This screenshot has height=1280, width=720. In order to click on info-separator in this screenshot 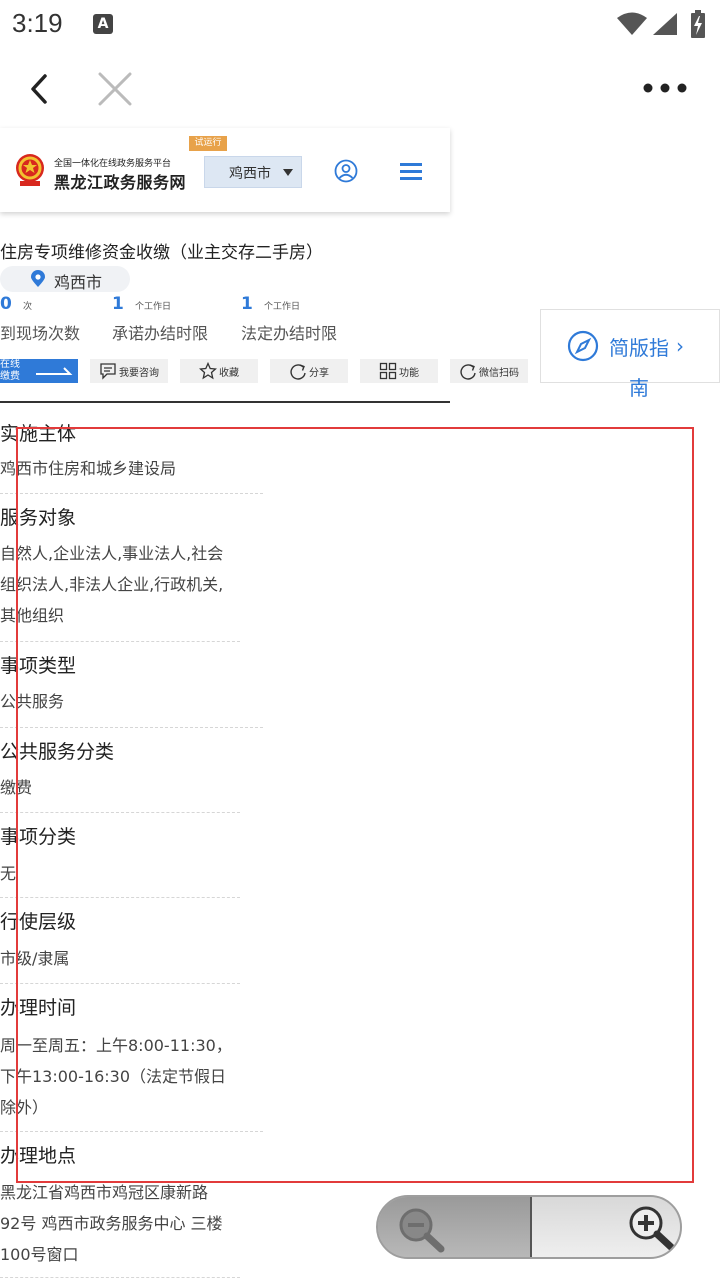, I will do `click(120, 1277)`.